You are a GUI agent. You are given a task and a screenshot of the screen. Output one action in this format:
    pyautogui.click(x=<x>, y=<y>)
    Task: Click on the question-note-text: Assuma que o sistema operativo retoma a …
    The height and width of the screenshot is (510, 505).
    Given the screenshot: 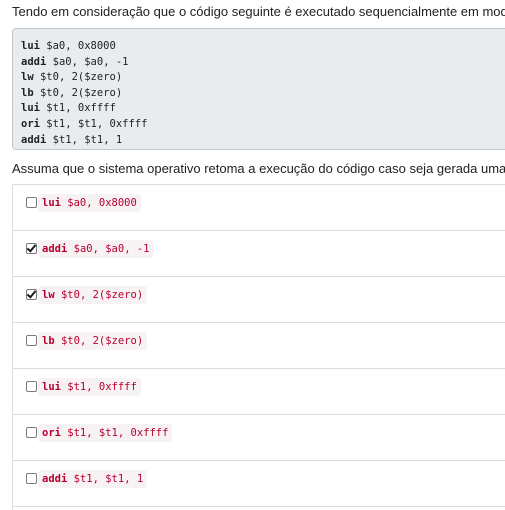 What is the action you would take?
    pyautogui.click(x=258, y=168)
    